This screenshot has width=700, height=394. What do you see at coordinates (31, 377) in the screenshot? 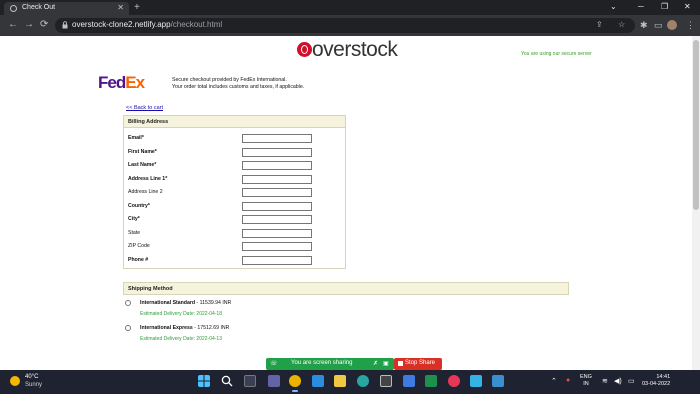
I see `weather-temperature: 40°C` at bounding box center [31, 377].